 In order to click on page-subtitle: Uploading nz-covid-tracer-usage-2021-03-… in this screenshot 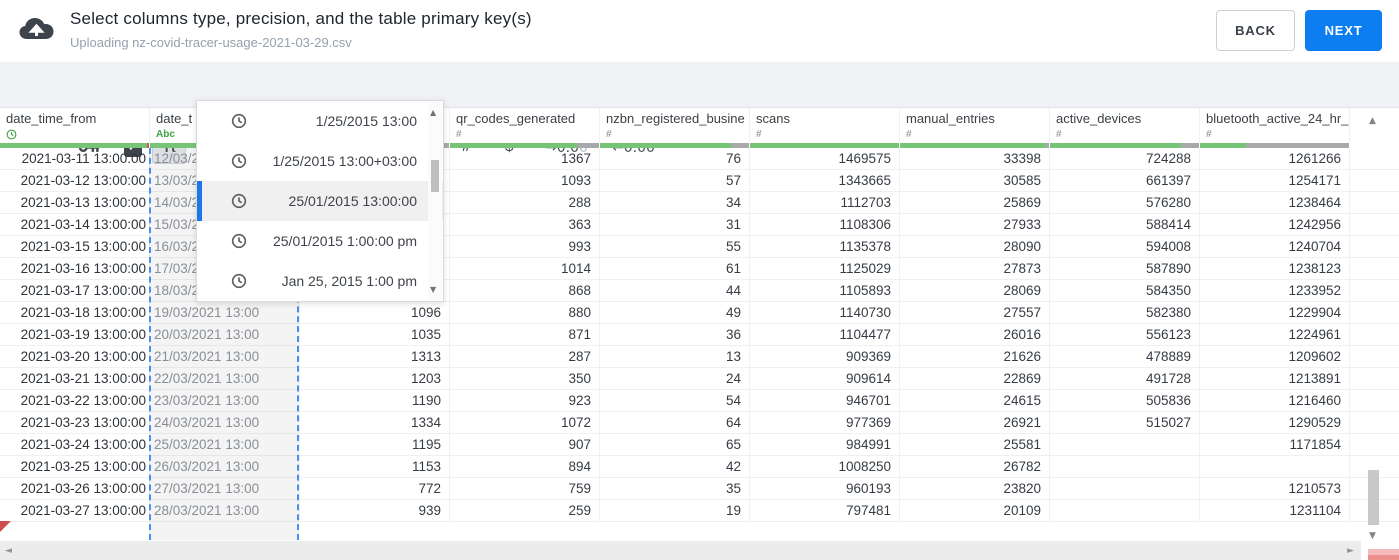, I will do `click(211, 42)`.